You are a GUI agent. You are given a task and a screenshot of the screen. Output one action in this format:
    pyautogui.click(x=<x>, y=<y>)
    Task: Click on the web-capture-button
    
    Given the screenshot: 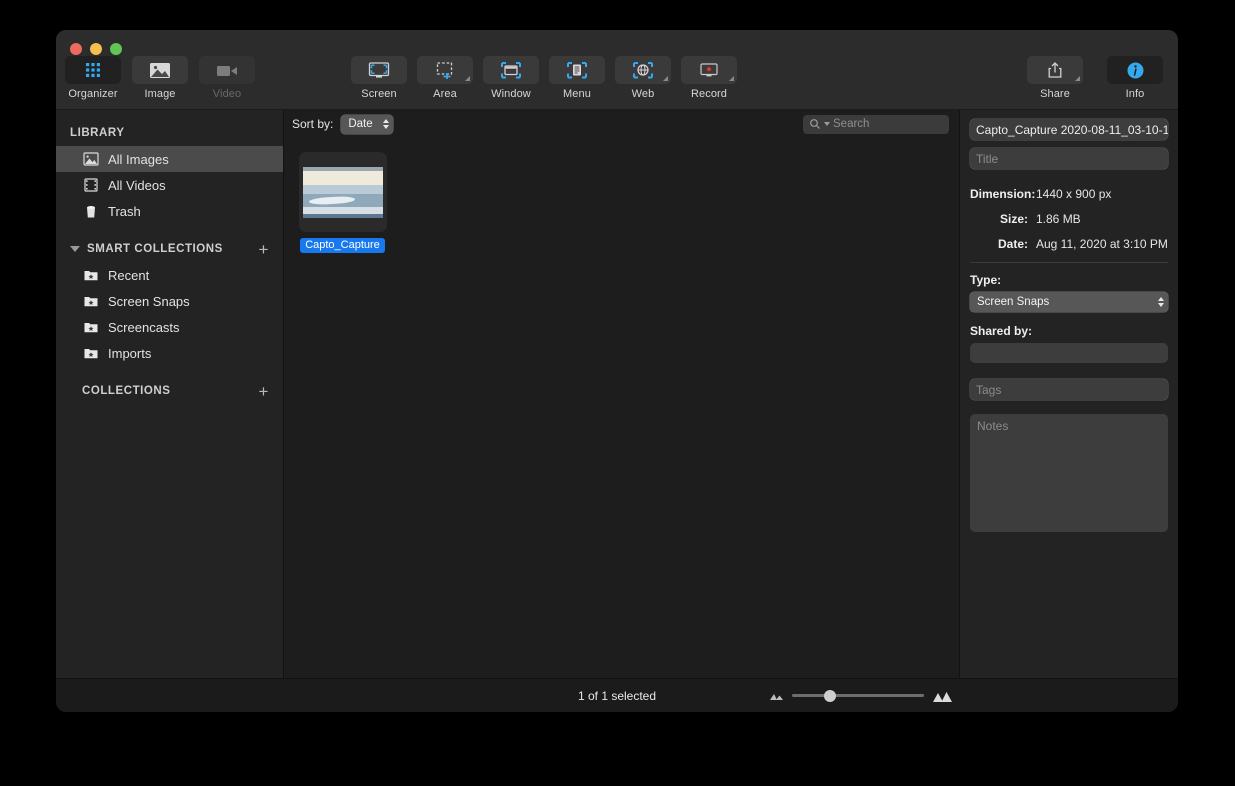 What is the action you would take?
    pyautogui.click(x=643, y=70)
    